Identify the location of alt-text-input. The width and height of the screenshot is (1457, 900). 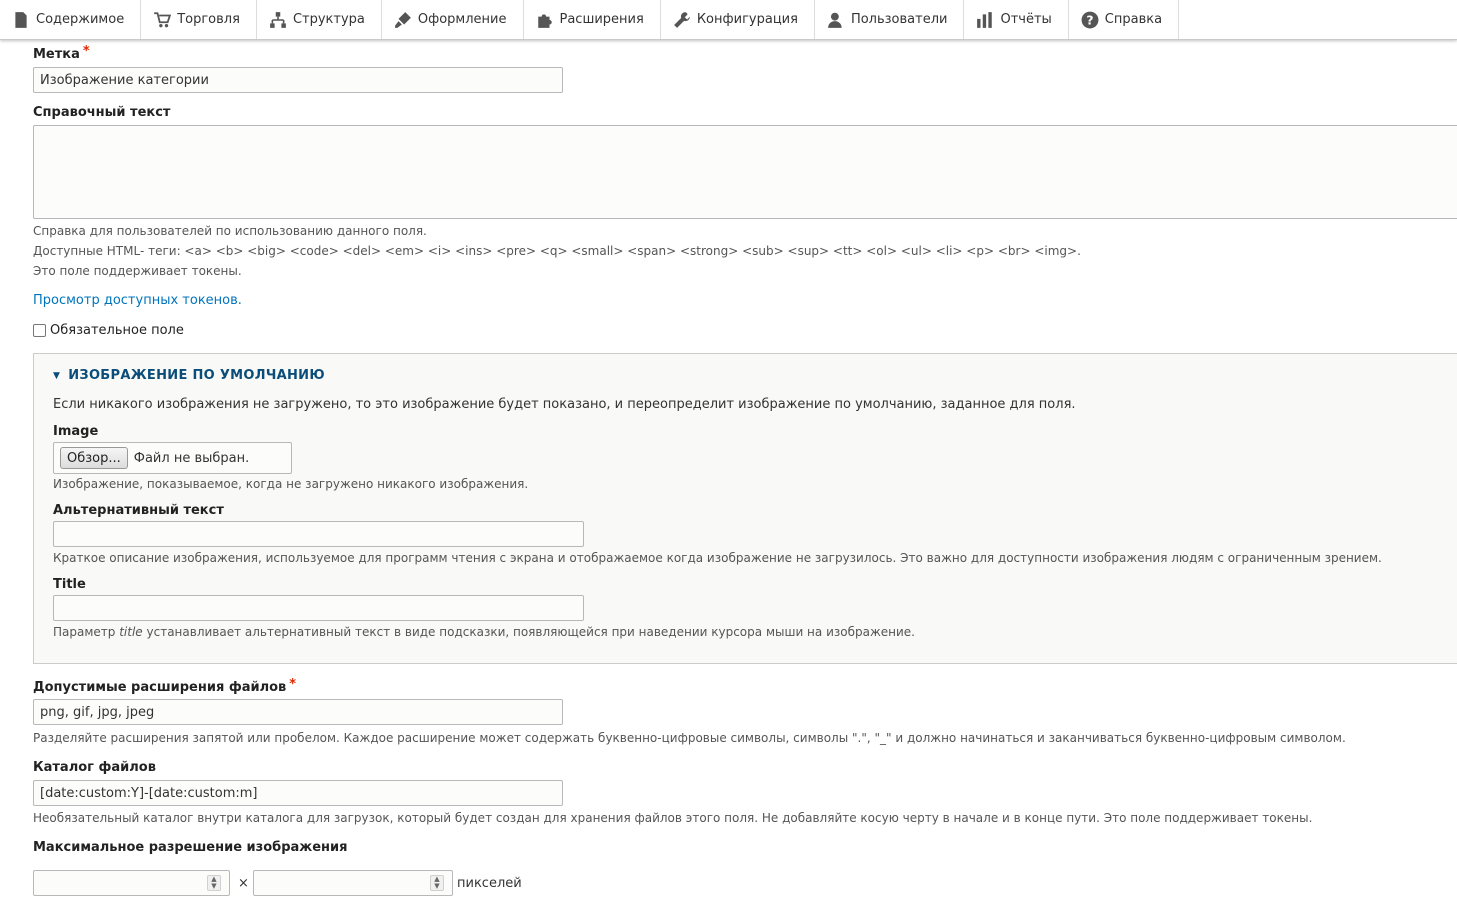
(318, 534).